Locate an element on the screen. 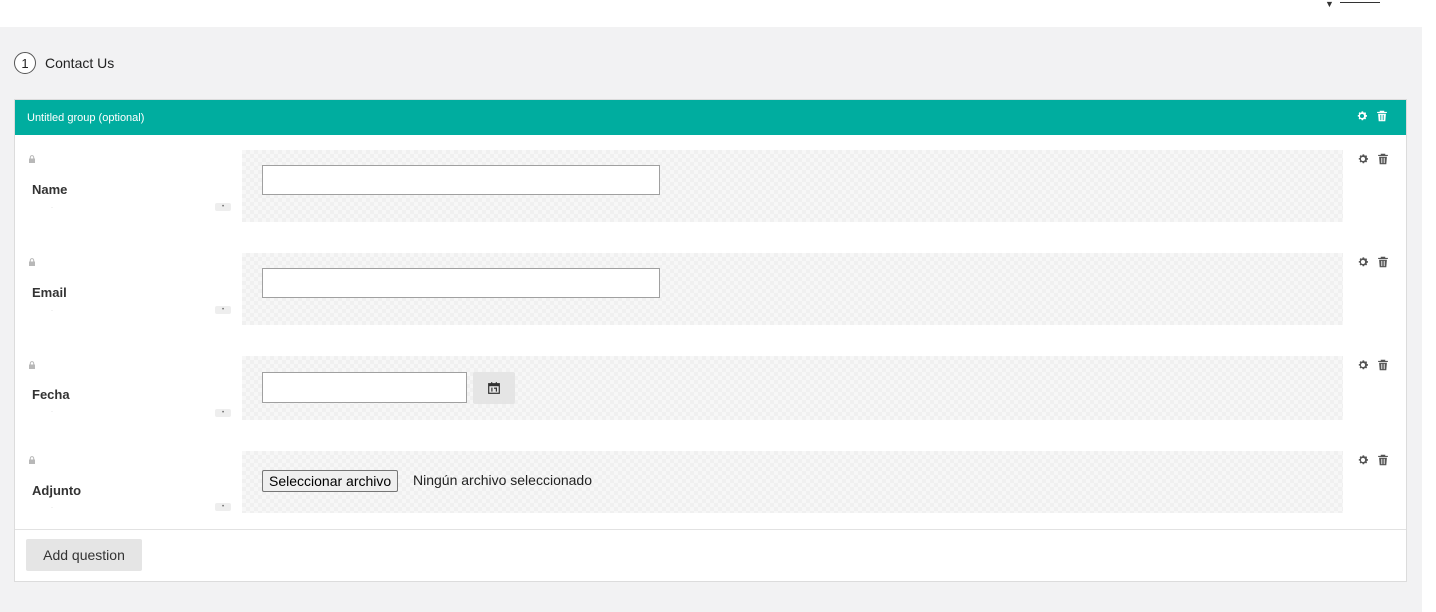 The width and height of the screenshot is (1436, 612). caret-down-icon: ▼ is located at coordinates (1329, 4).